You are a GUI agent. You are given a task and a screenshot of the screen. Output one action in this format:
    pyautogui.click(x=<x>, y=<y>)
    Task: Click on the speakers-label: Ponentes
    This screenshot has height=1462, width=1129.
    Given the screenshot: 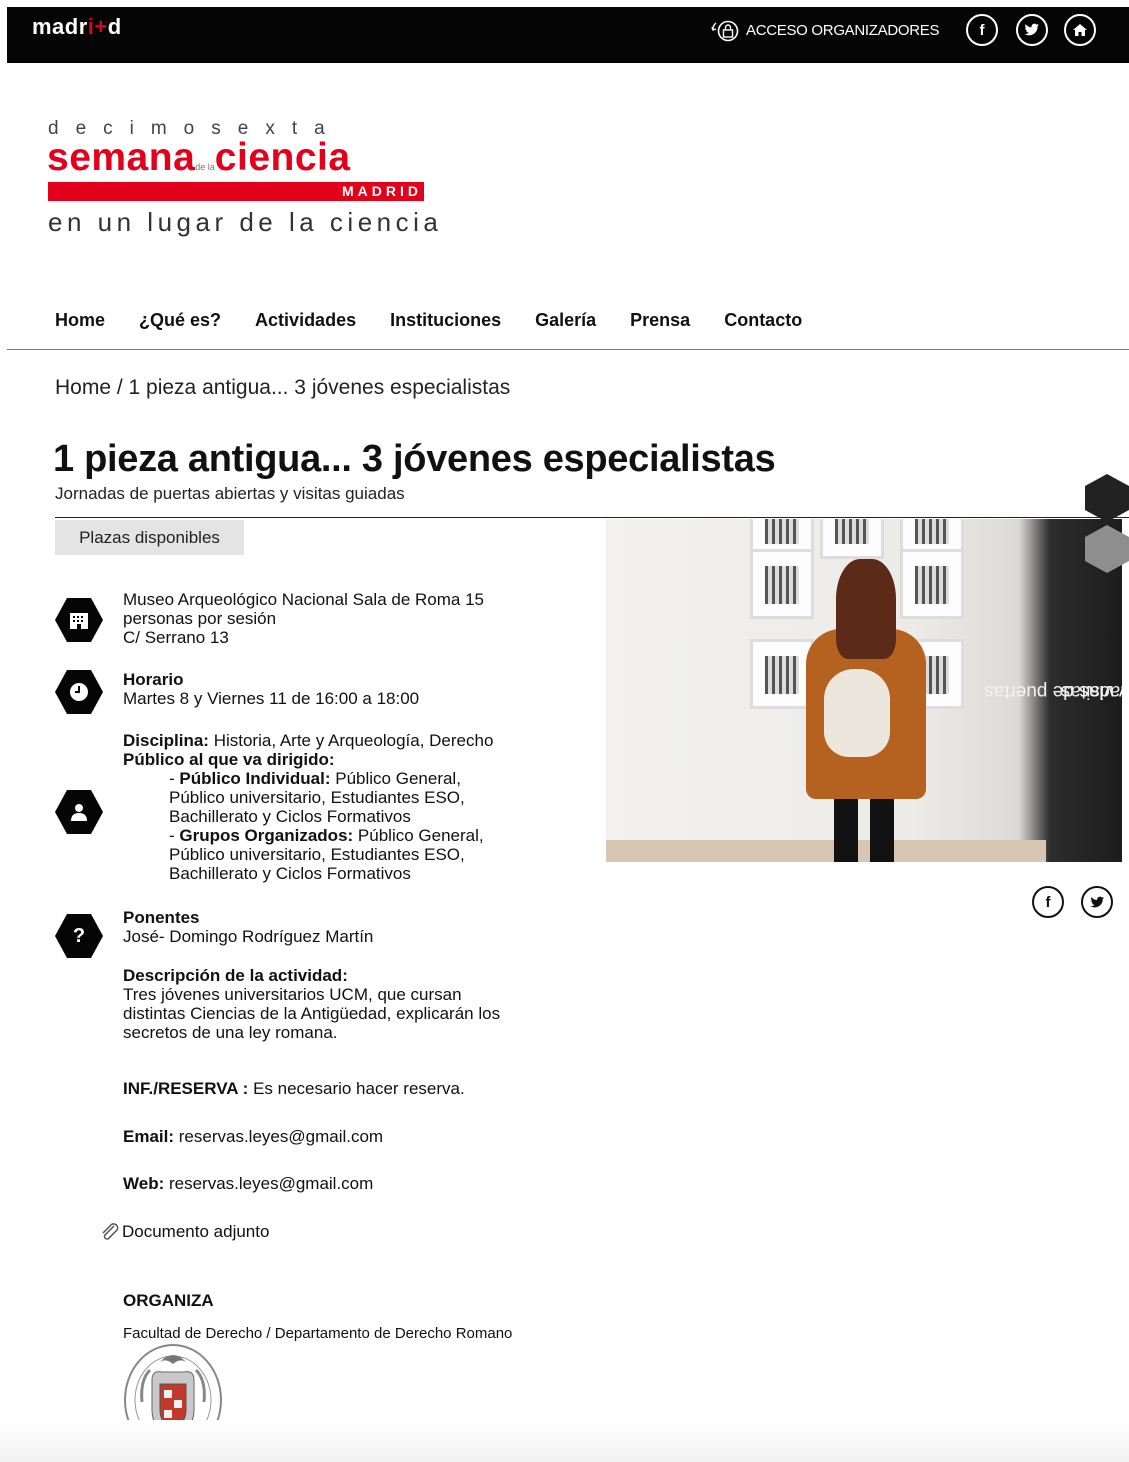 What is the action you would take?
    pyautogui.click(x=161, y=917)
    